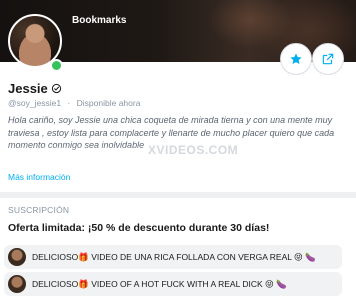  I want to click on online-status-dot, so click(56, 65).